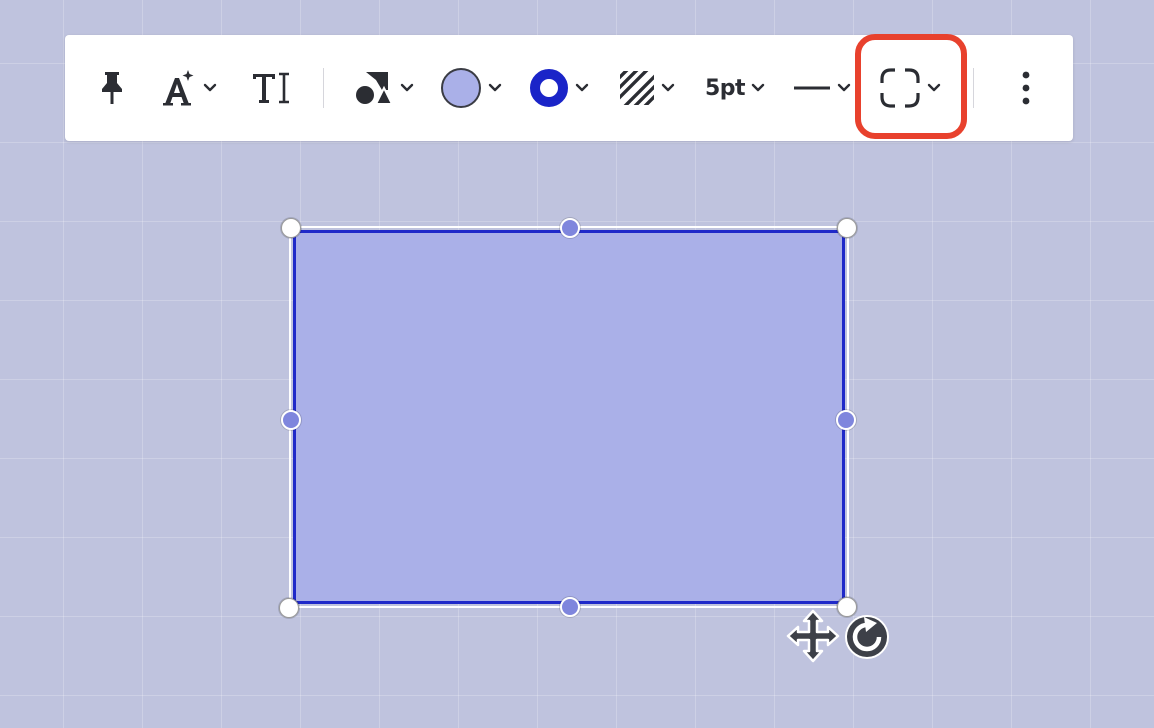 The width and height of the screenshot is (1154, 728). I want to click on resize-handle-bottom-left, so click(289, 608).